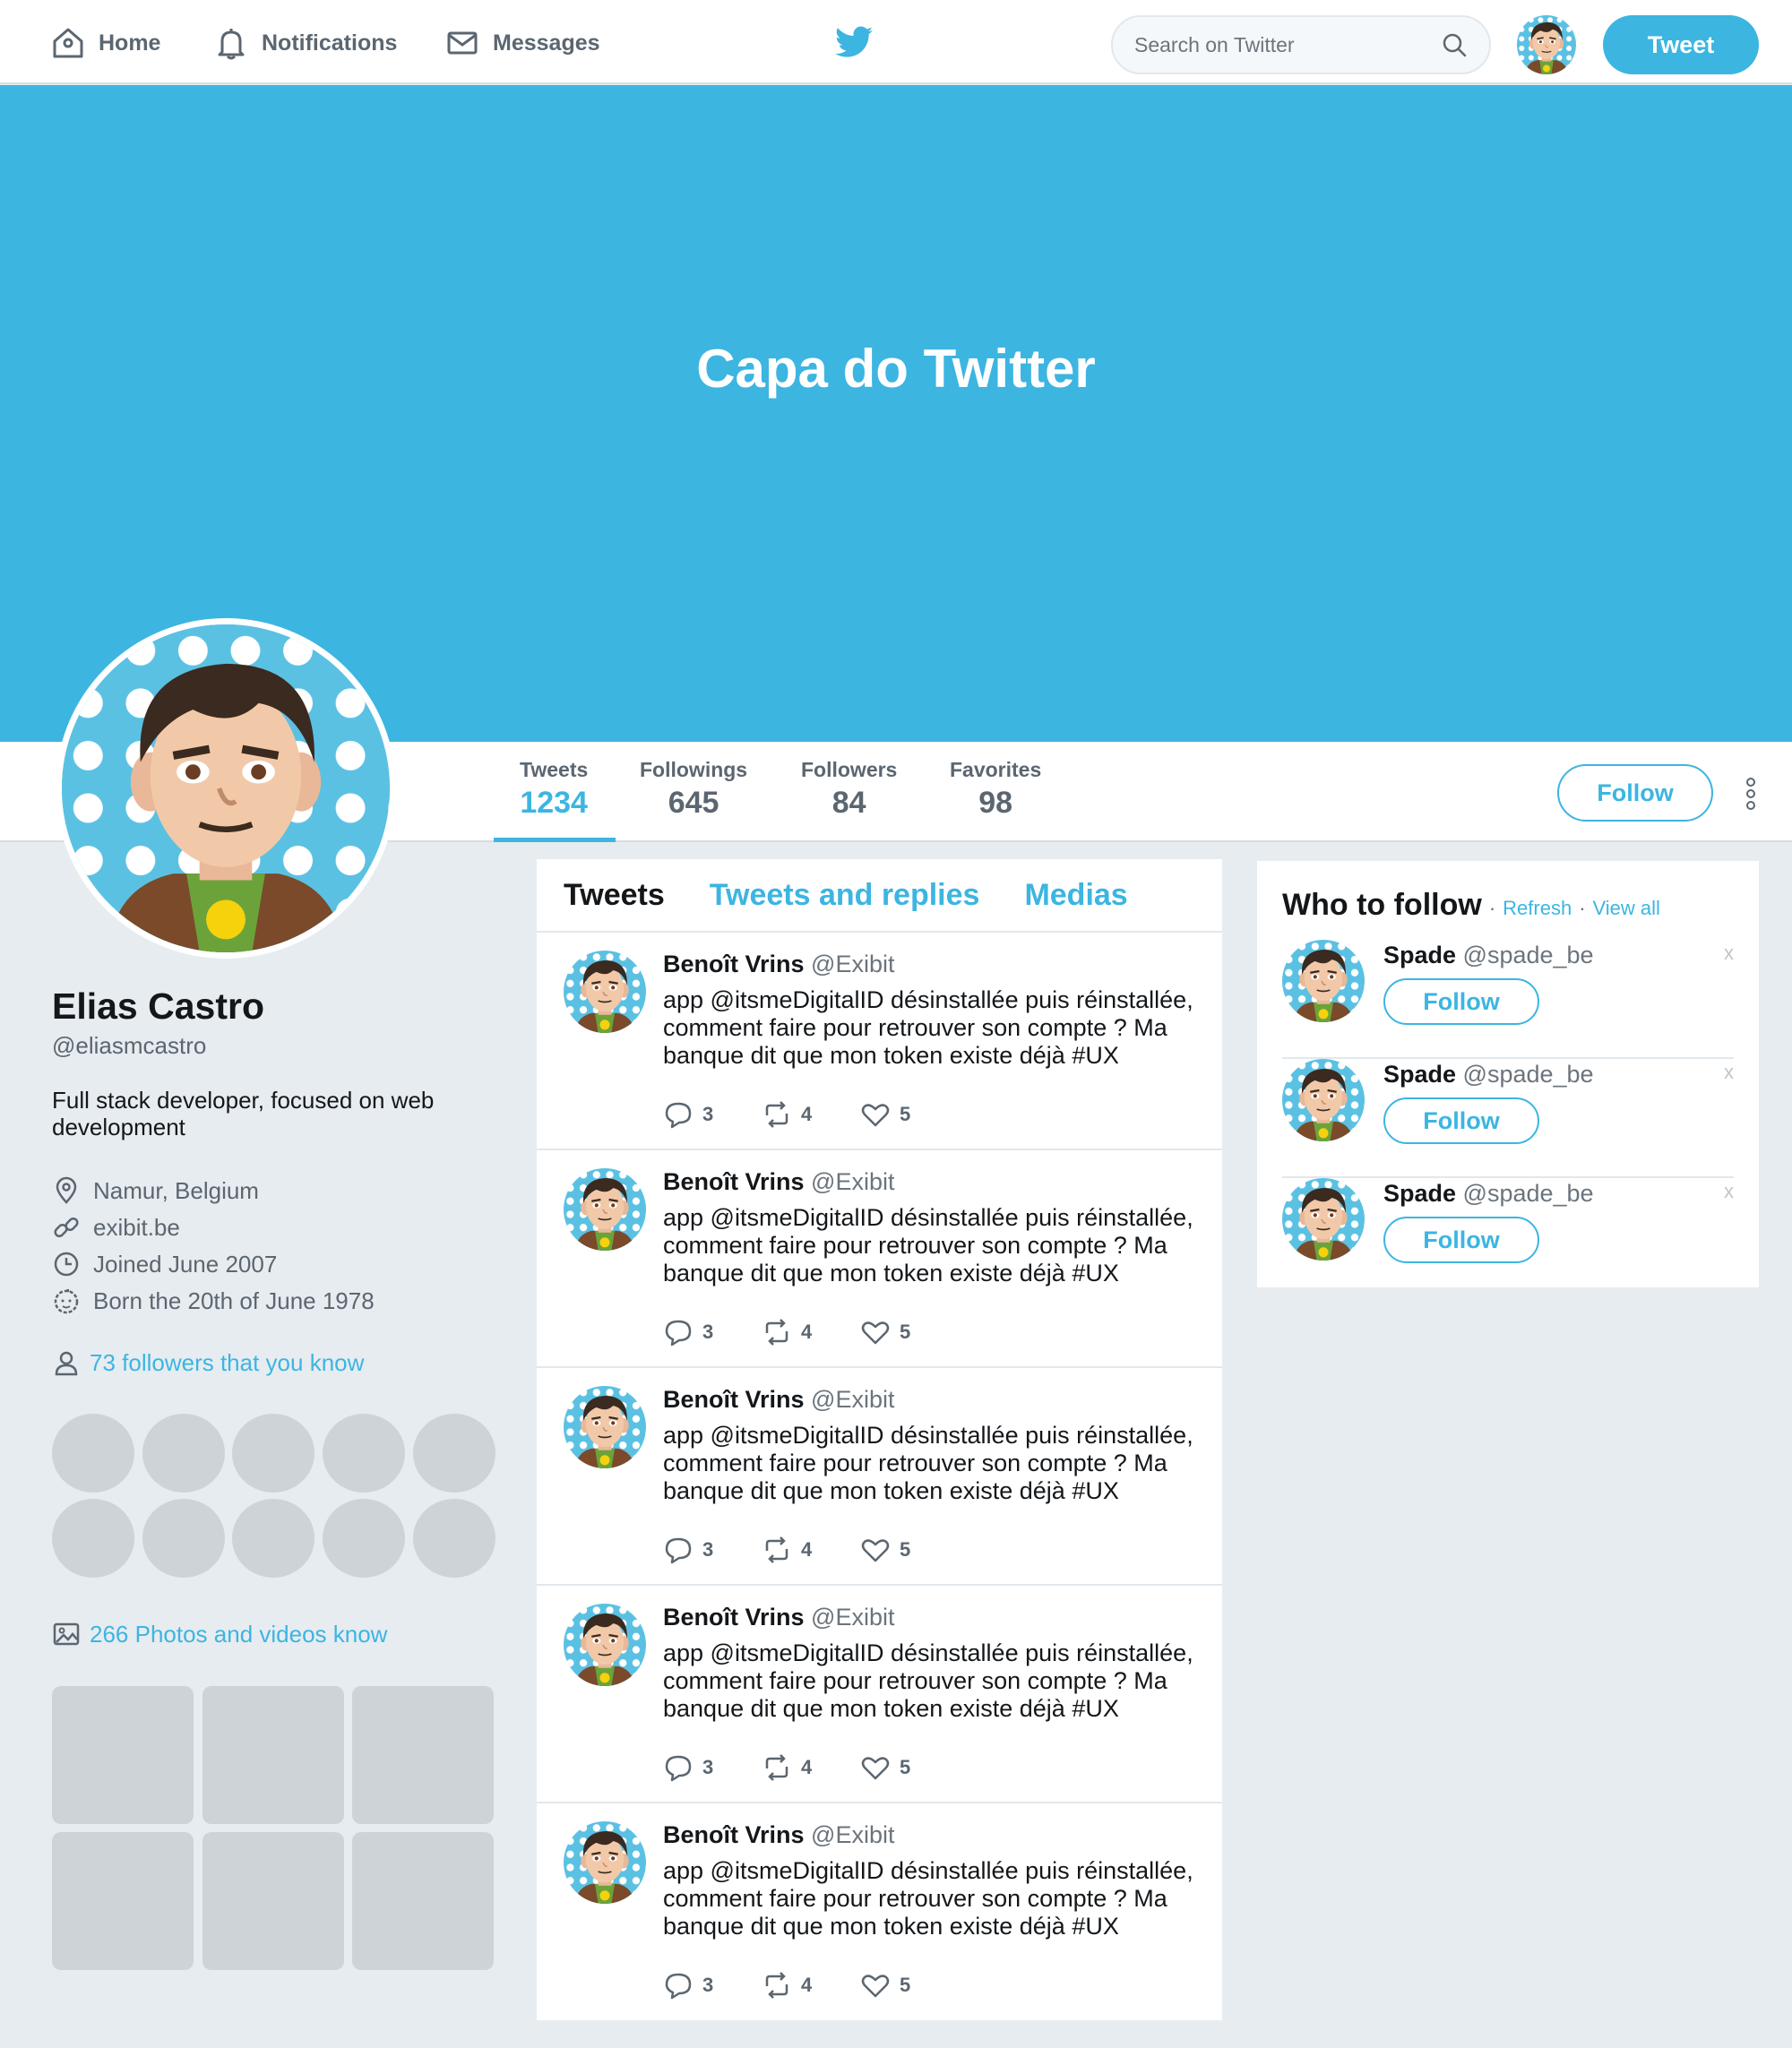 This screenshot has width=1792, height=2048. Describe the element at coordinates (1681, 44) in the screenshot. I see `tweet-button: Tweet` at that location.